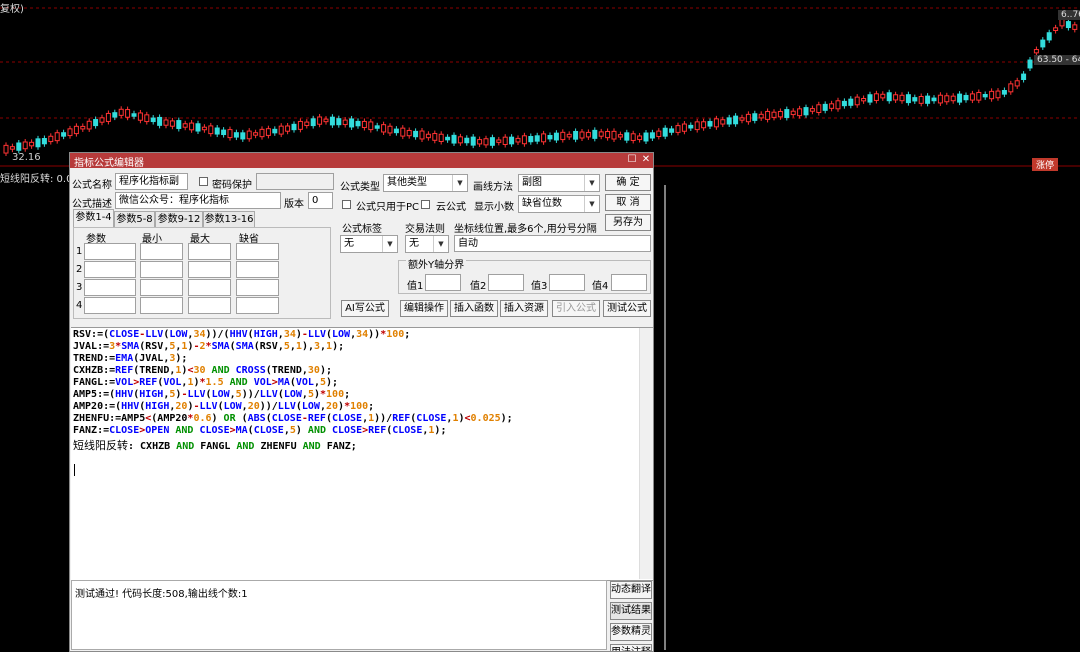 The image size is (1080, 652). Describe the element at coordinates (559, 204) in the screenshot. I see `decimals-select: 缺省位数 ▼` at that location.